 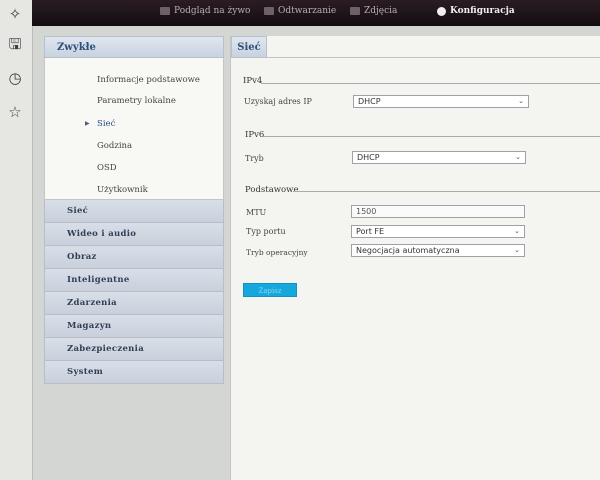 What do you see at coordinates (254, 158) in the screenshot?
I see `ipv6-label: Tryb` at bounding box center [254, 158].